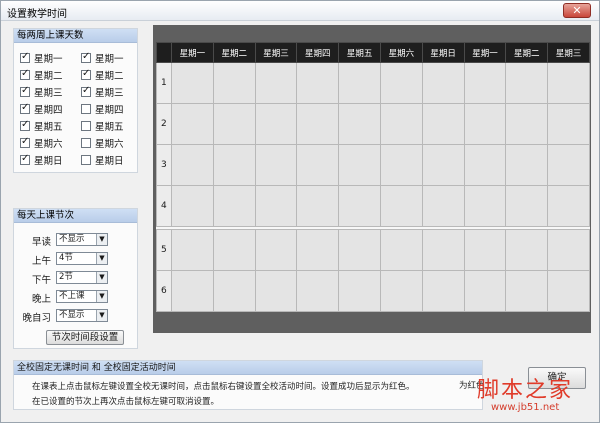 Image resolution: width=600 pixels, height=423 pixels. Describe the element at coordinates (85, 337) in the screenshot. I see `period-time-settings-button: 节次时间段设置` at that location.